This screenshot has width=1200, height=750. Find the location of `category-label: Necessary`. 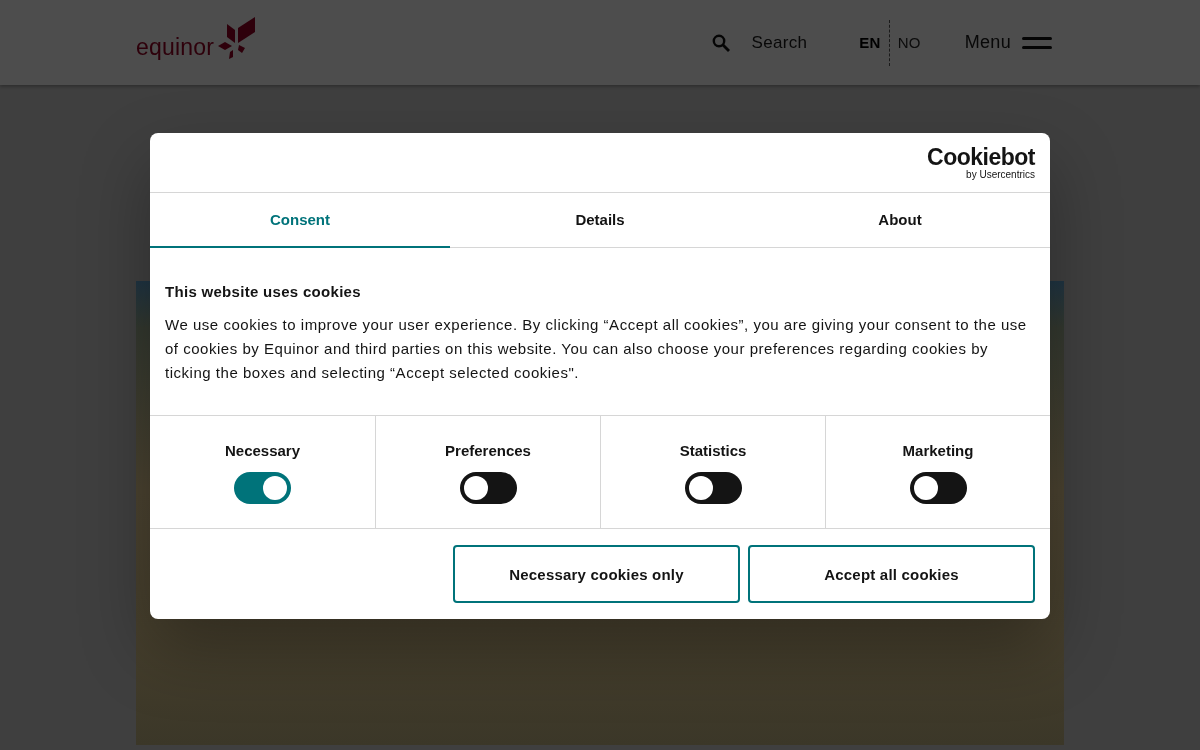

category-label: Necessary is located at coordinates (262, 451).